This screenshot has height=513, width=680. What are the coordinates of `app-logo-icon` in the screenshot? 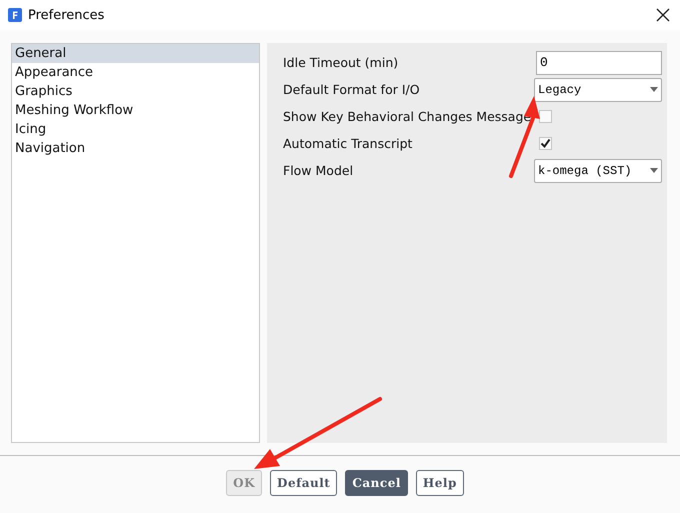 It's located at (15, 15).